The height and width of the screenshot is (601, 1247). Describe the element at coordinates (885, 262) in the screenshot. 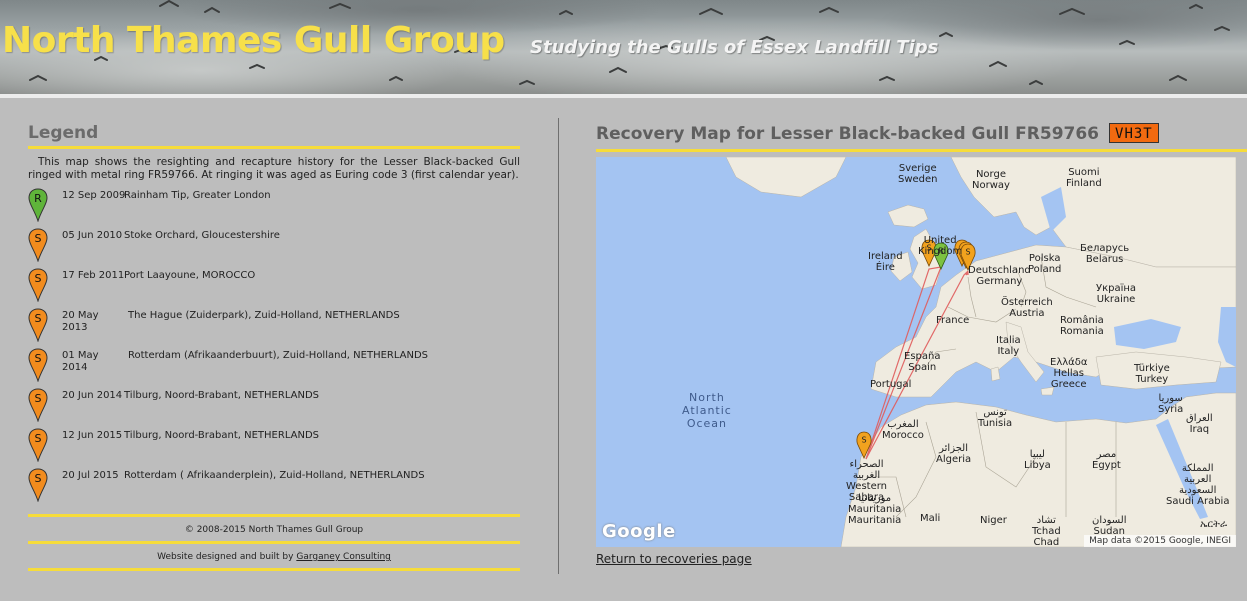

I see `label-ireland: Ireland Éire` at that location.